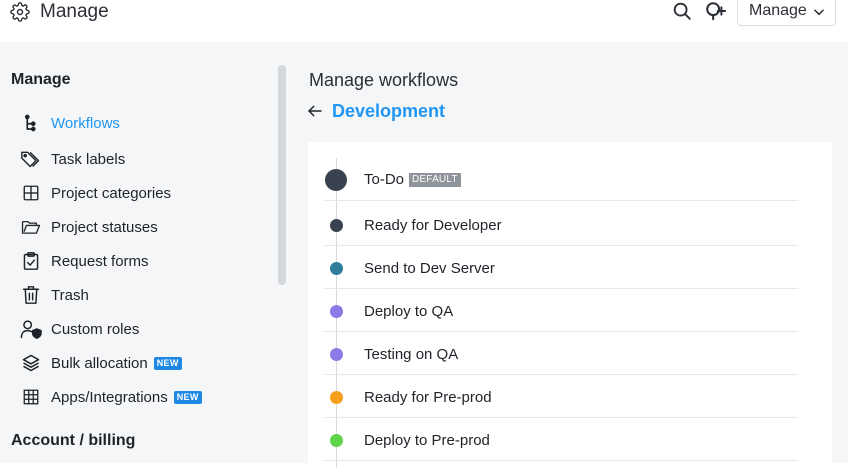 This screenshot has width=848, height=472. What do you see at coordinates (561, 224) in the screenshot?
I see `status-row-ready-for-developer: Ready for Developer` at bounding box center [561, 224].